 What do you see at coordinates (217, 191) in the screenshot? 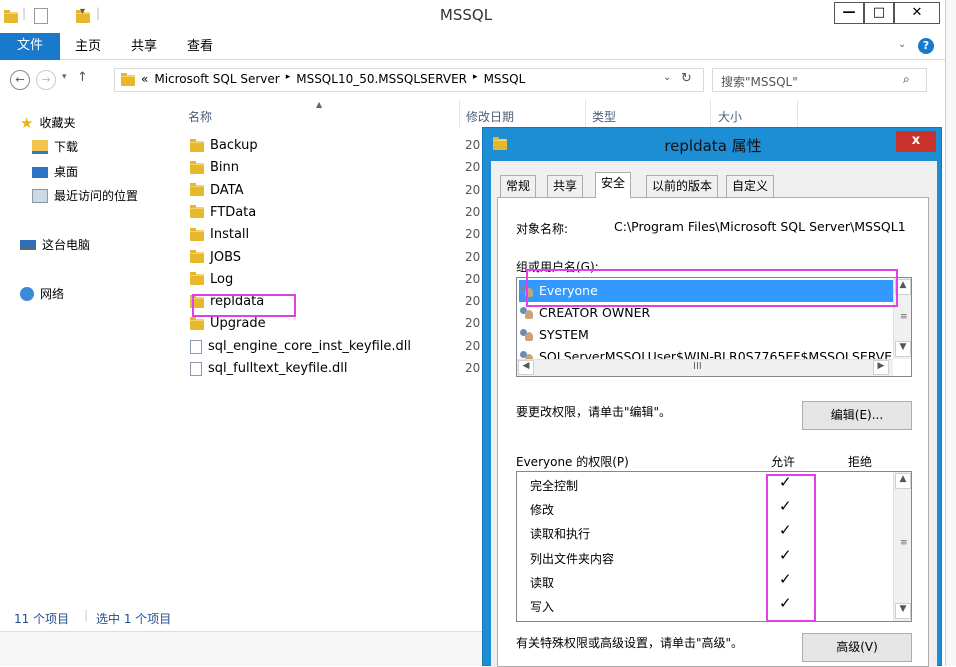
I see `file-row: DATA` at bounding box center [217, 191].